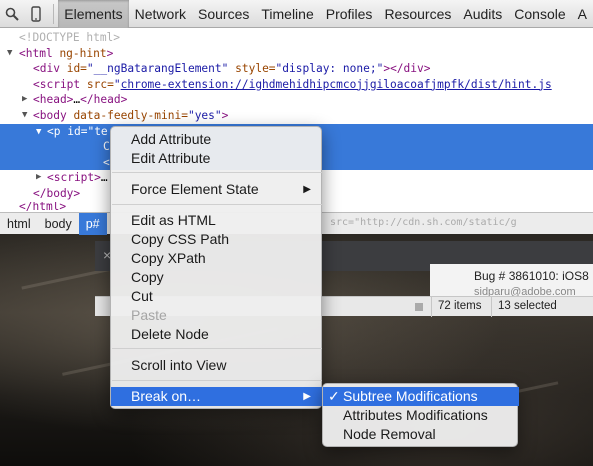 The width and height of the screenshot is (593, 466). What do you see at coordinates (36, 14) in the screenshot?
I see `device-icon` at bounding box center [36, 14].